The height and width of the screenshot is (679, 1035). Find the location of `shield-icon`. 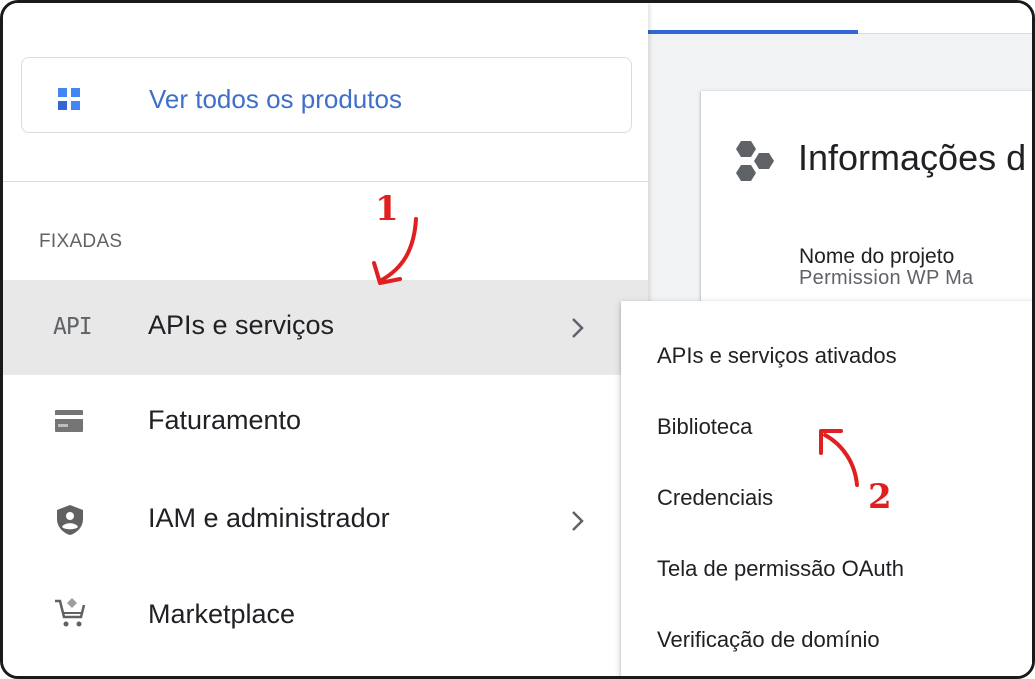

shield-icon is located at coordinates (70, 520).